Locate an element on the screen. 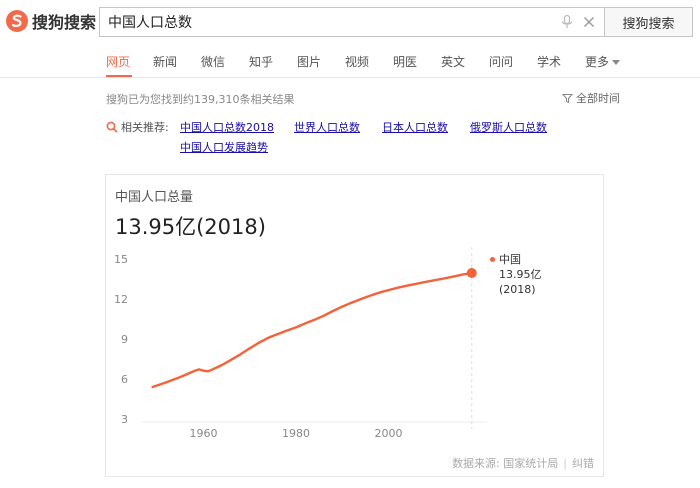 The width and height of the screenshot is (700, 488). y-tick-label: 9 is located at coordinates (124, 339).